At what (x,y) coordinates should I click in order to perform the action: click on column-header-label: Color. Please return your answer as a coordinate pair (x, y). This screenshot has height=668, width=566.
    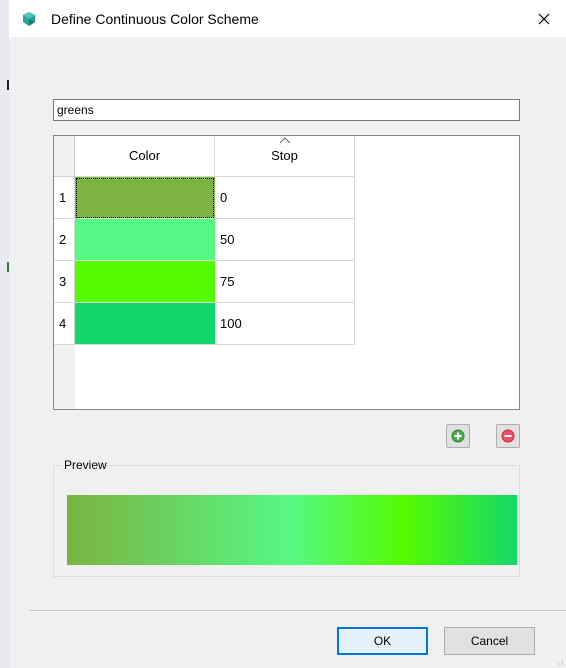
    Looking at the image, I should click on (144, 155).